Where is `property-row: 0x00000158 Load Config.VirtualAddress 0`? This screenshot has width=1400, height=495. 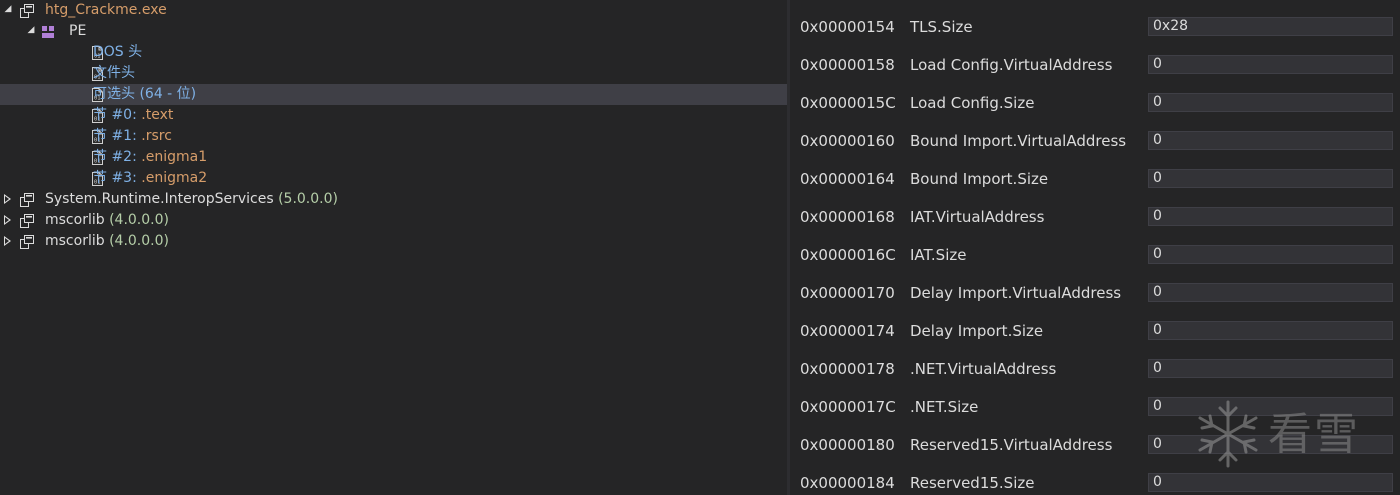 property-row: 0x00000158 Load Config.VirtualAddress 0 is located at coordinates (1095, 57).